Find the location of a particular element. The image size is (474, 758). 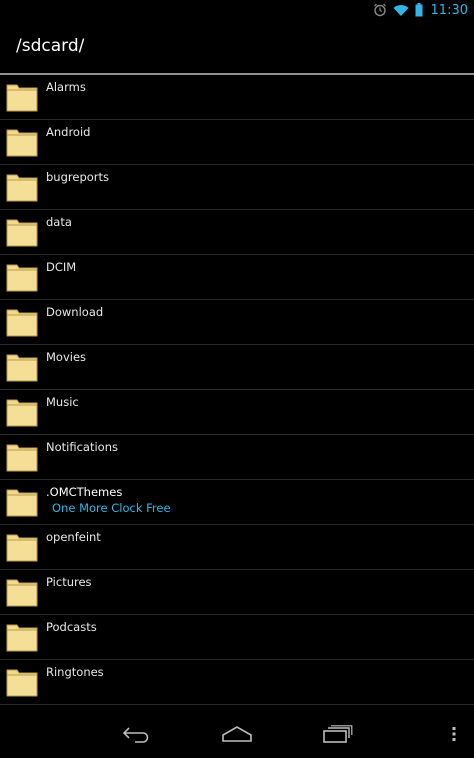

back-button is located at coordinates (136, 736).